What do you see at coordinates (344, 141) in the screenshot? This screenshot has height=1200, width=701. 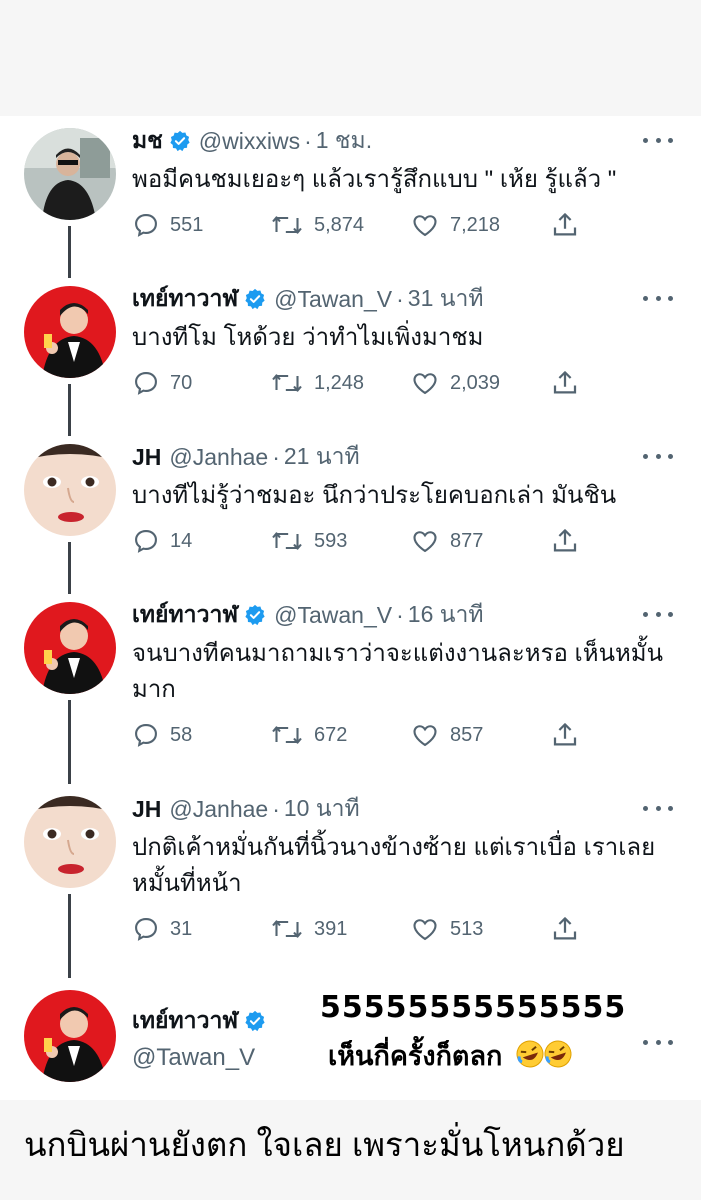 I see `timestamp: 1 ชม.` at bounding box center [344, 141].